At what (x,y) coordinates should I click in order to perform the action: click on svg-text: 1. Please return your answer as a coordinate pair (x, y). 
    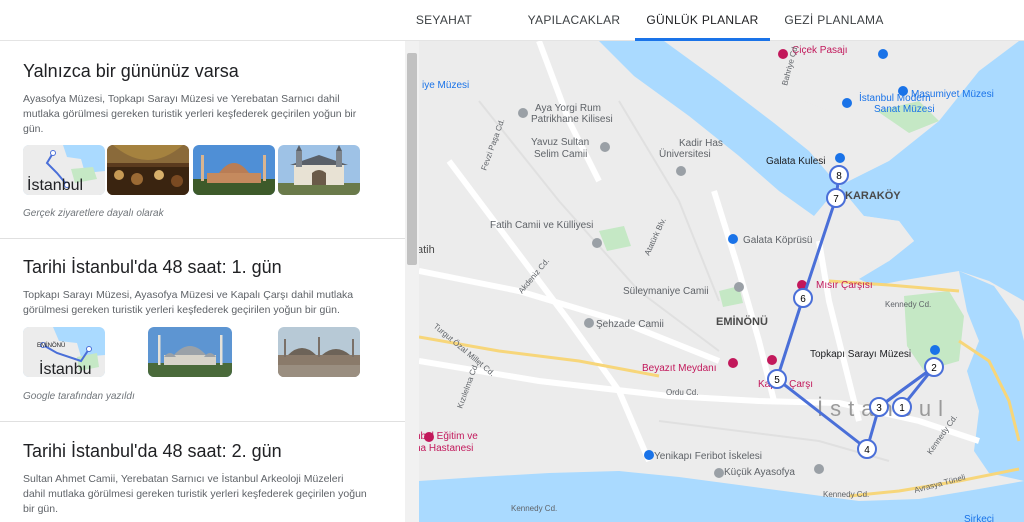
    Looking at the image, I should click on (902, 408).